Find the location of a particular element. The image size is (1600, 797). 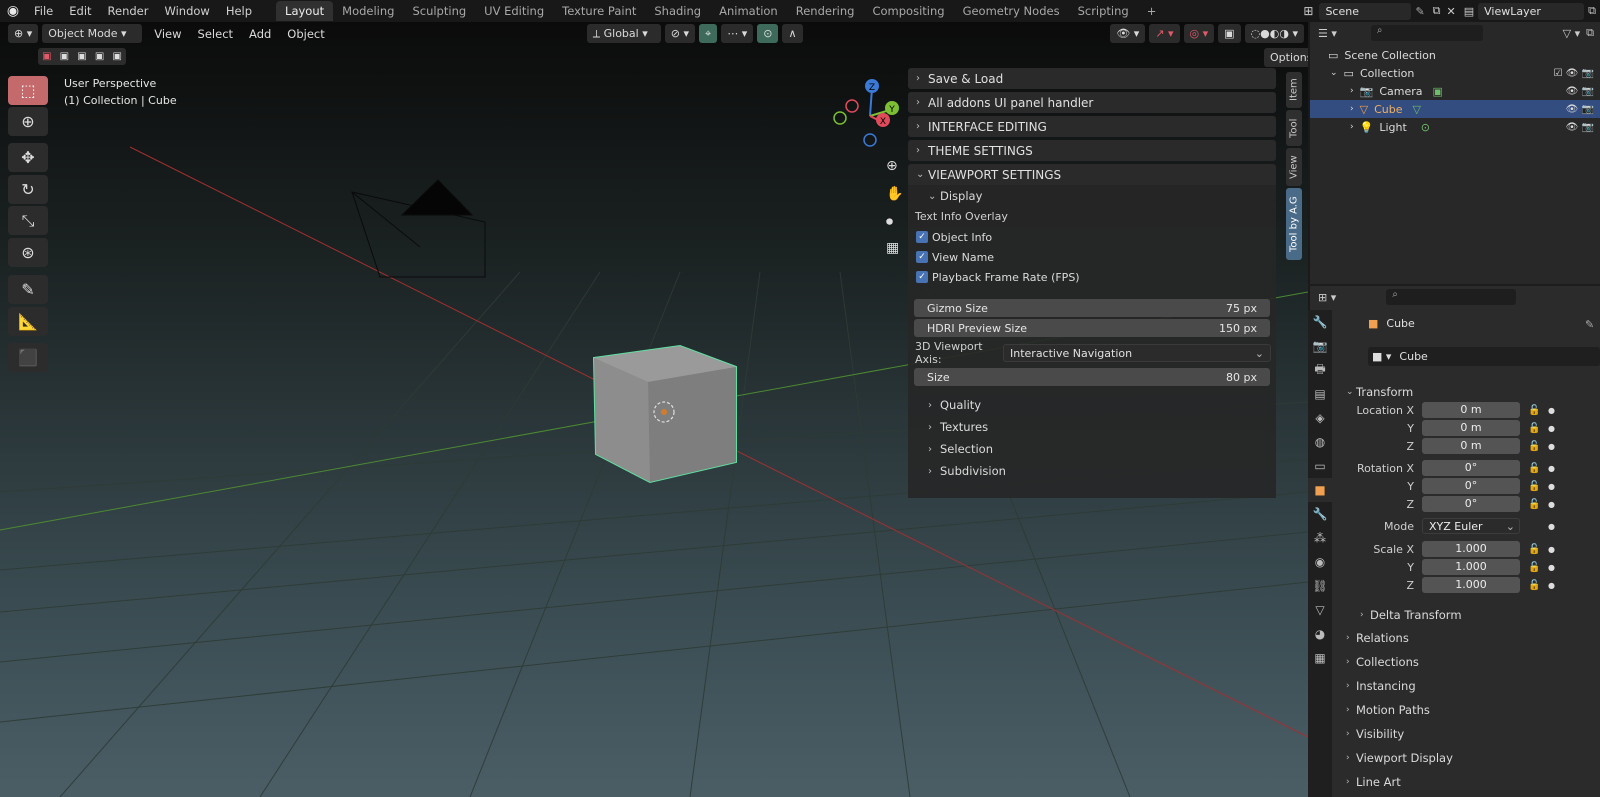

select-invert-icon: ▣ is located at coordinates (99, 56).